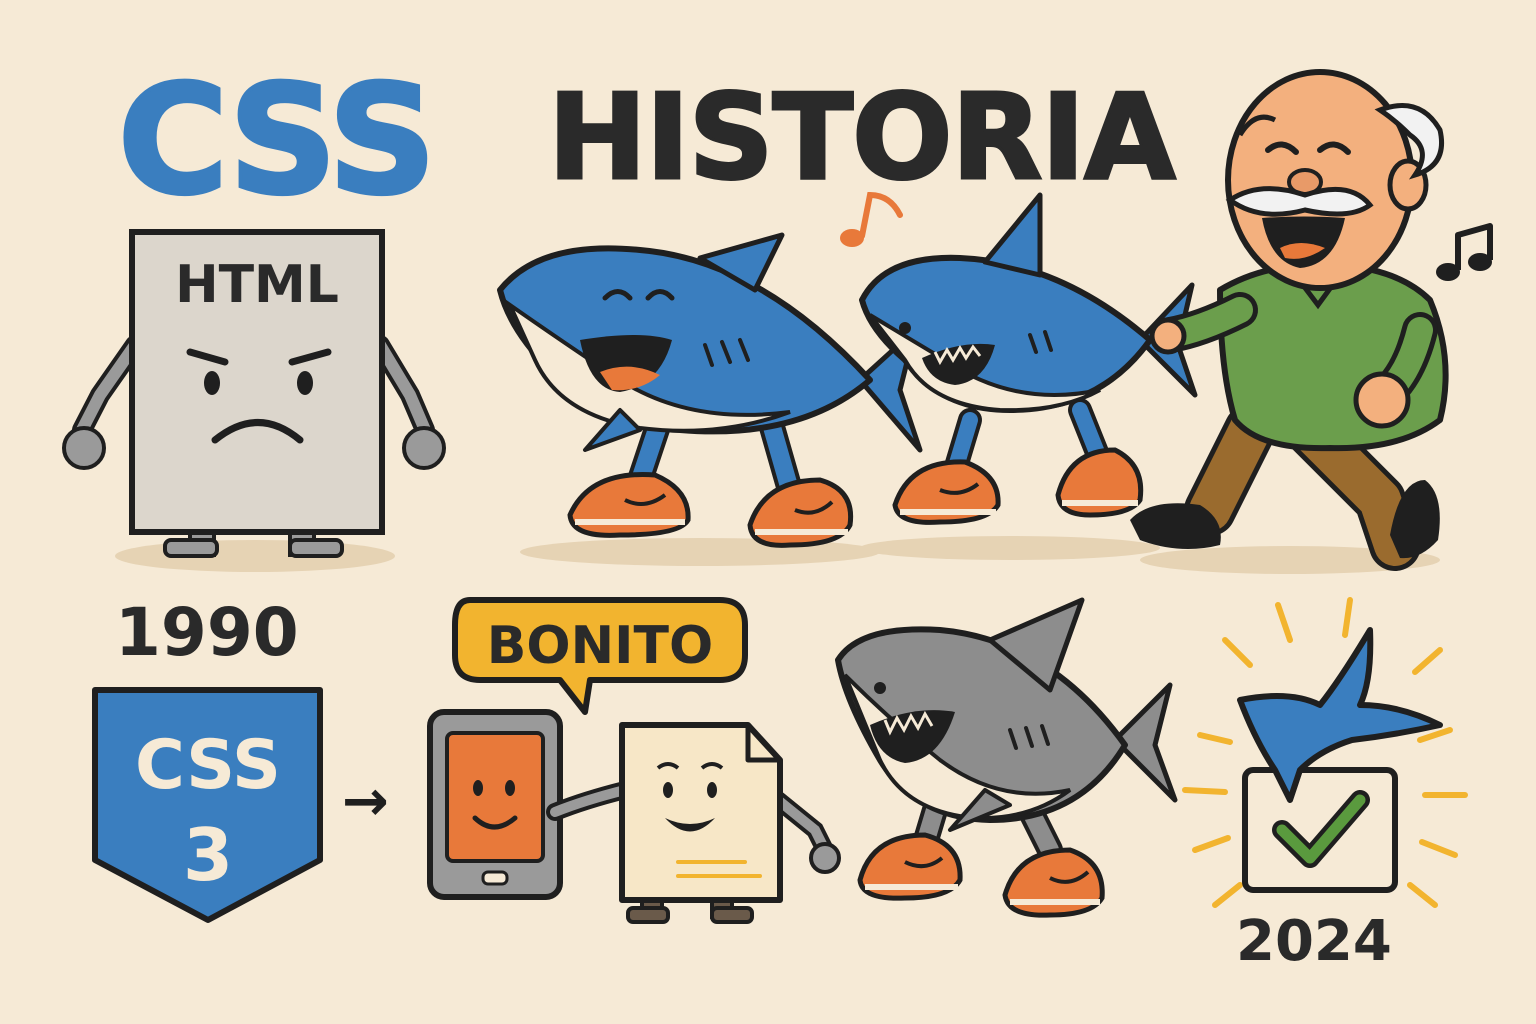 The image size is (1536, 1024). What do you see at coordinates (905, 328) in the screenshot?
I see `shark-2-eye` at bounding box center [905, 328].